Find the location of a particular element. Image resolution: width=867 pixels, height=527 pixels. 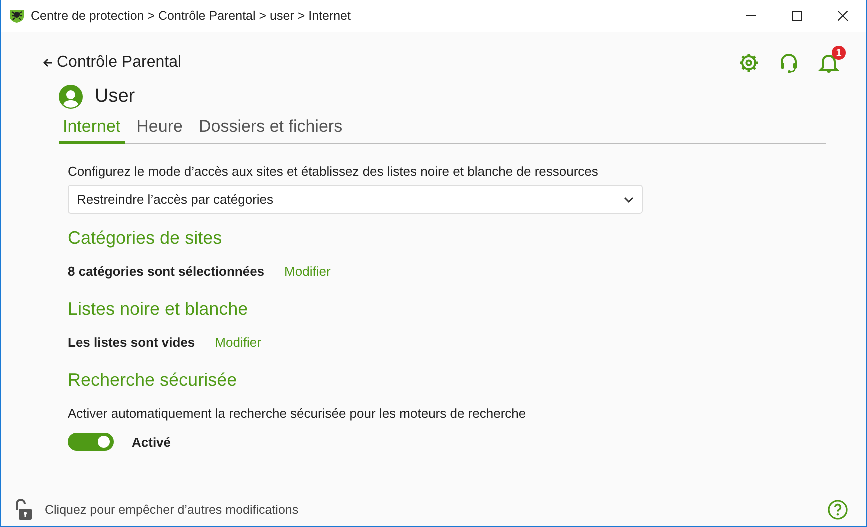

help-icon is located at coordinates (838, 510).